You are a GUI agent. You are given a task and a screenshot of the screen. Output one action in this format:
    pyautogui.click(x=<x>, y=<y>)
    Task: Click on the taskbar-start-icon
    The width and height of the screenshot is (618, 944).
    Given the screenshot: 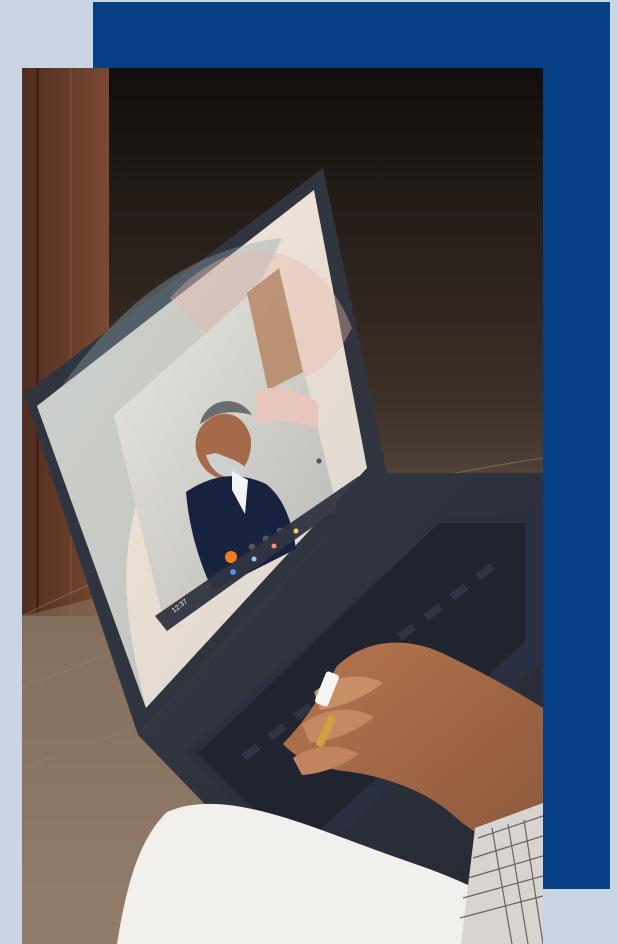 What is the action you would take?
    pyautogui.click(x=233, y=572)
    